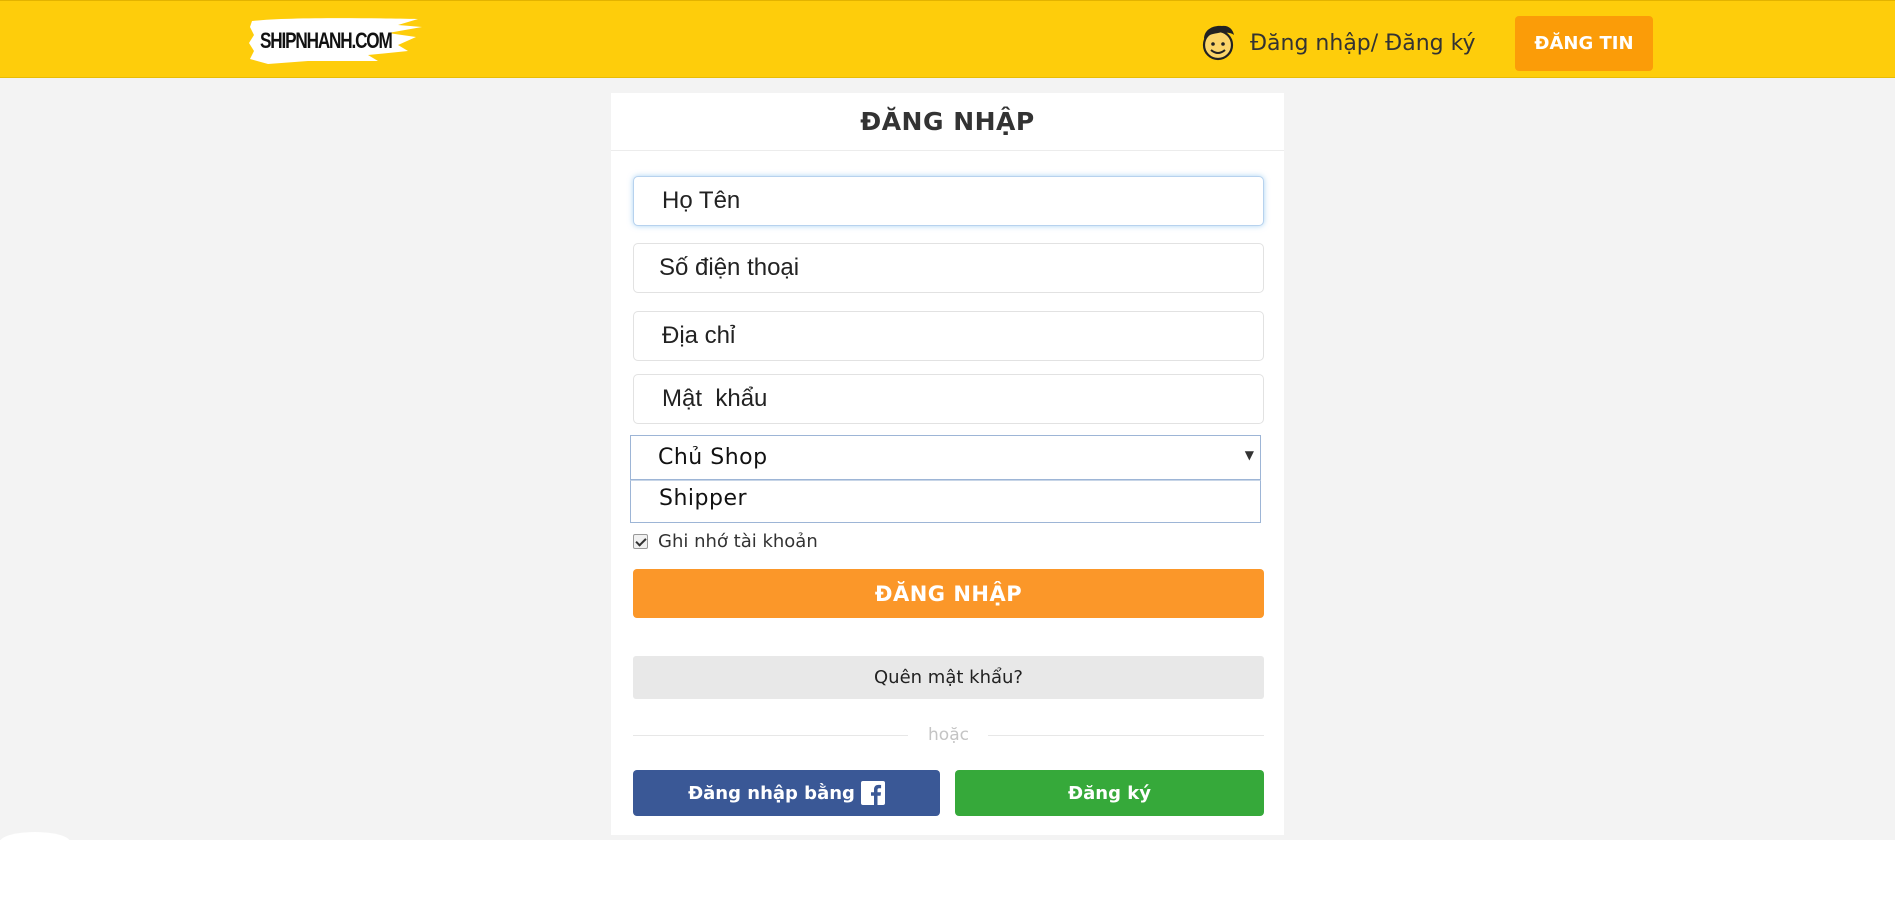 The width and height of the screenshot is (1895, 924). What do you see at coordinates (948, 336) in the screenshot?
I see `address-input` at bounding box center [948, 336].